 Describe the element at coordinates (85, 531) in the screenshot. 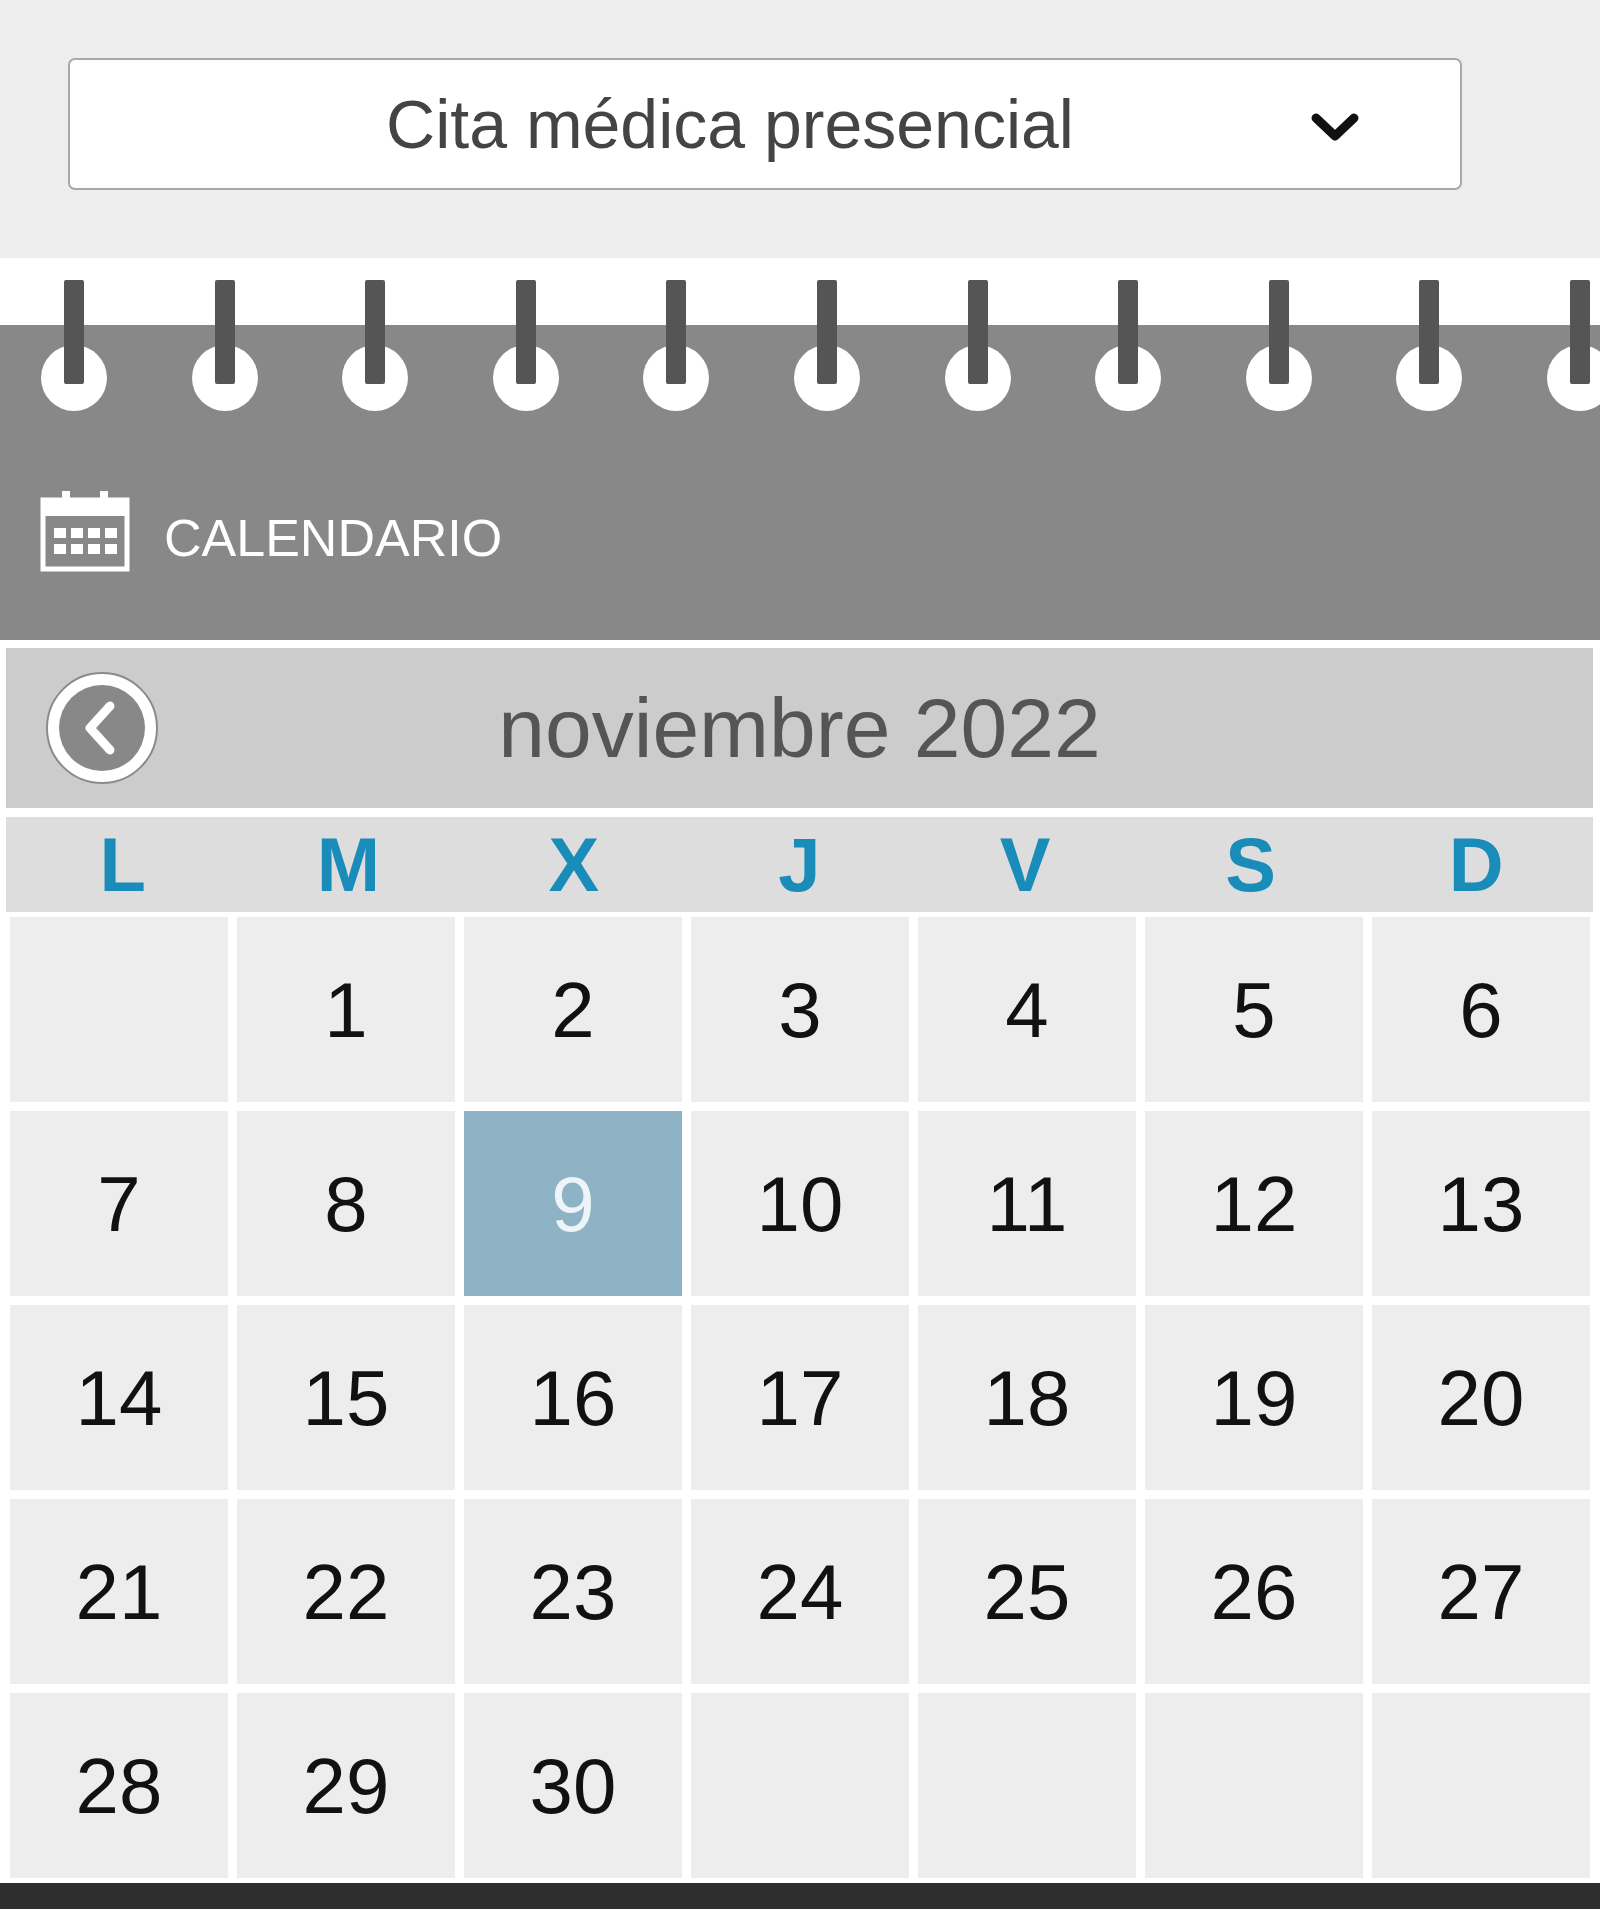

I see `calendar-icon` at that location.